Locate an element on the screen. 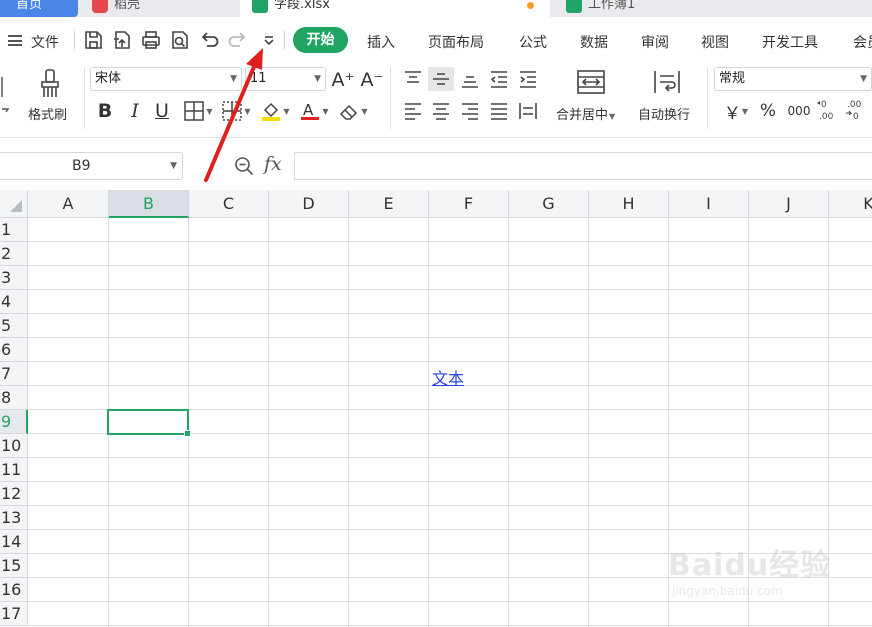 The width and height of the screenshot is (872, 627). ribbon-tab-developer: 开发工具 is located at coordinates (790, 42).